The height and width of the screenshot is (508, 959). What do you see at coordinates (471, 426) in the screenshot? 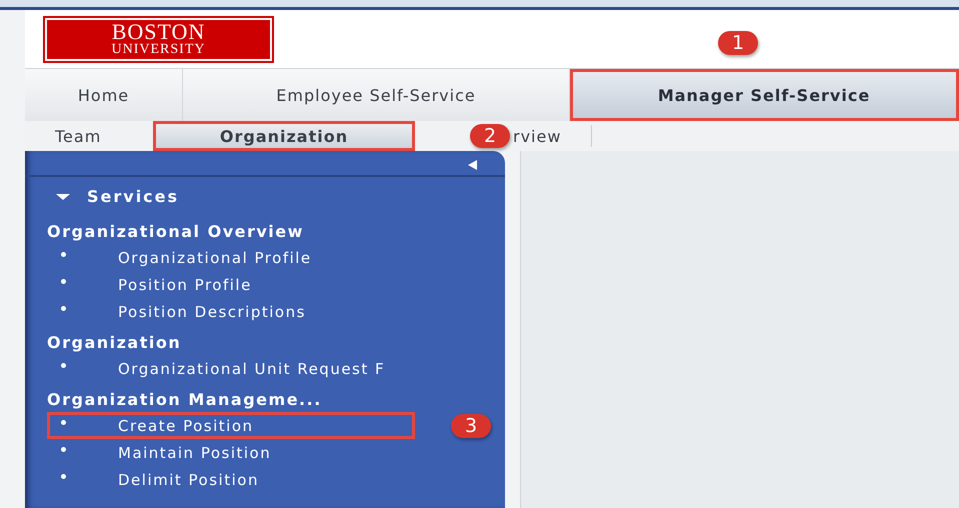
I see `step-number-badge: 3` at bounding box center [471, 426].